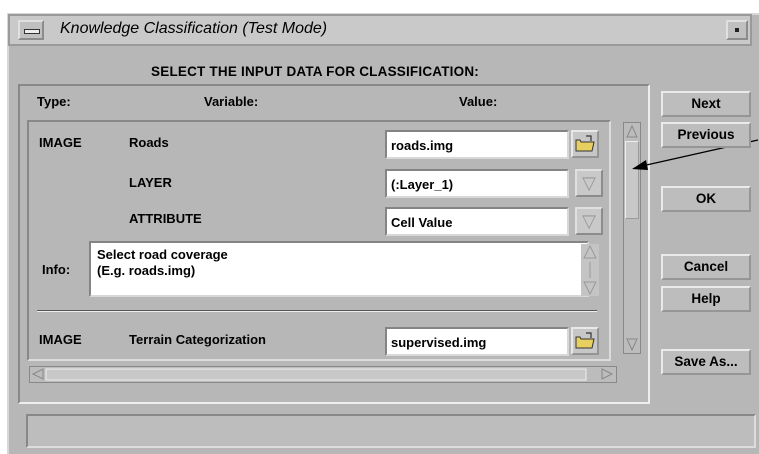 Image resolution: width=759 pixels, height=454 pixels. I want to click on help-button: Help, so click(706, 299).